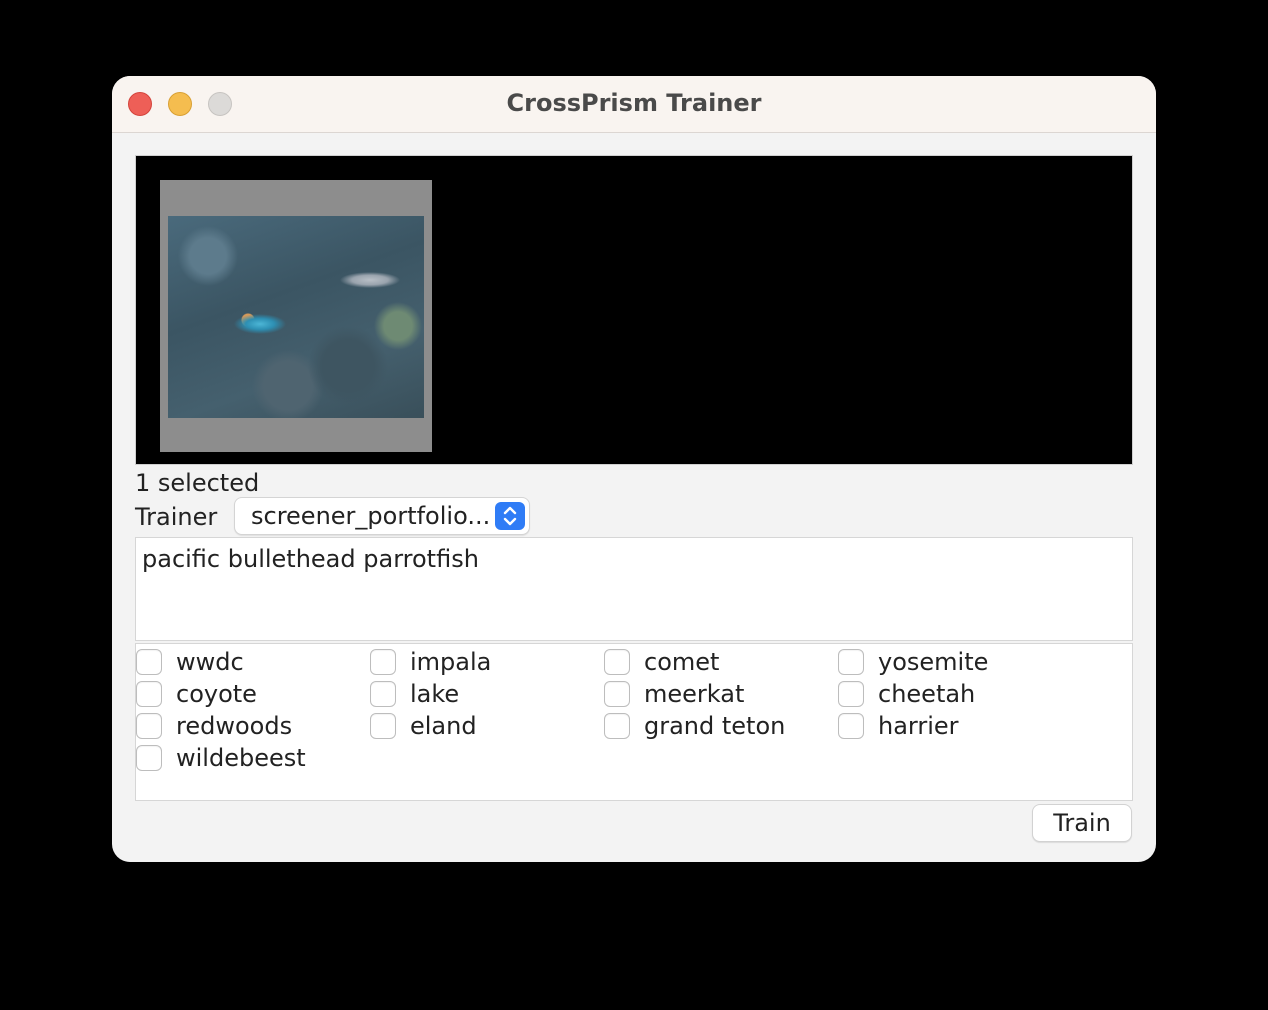 The image size is (1268, 1010). I want to click on checkbox-label: grand teton, so click(715, 726).